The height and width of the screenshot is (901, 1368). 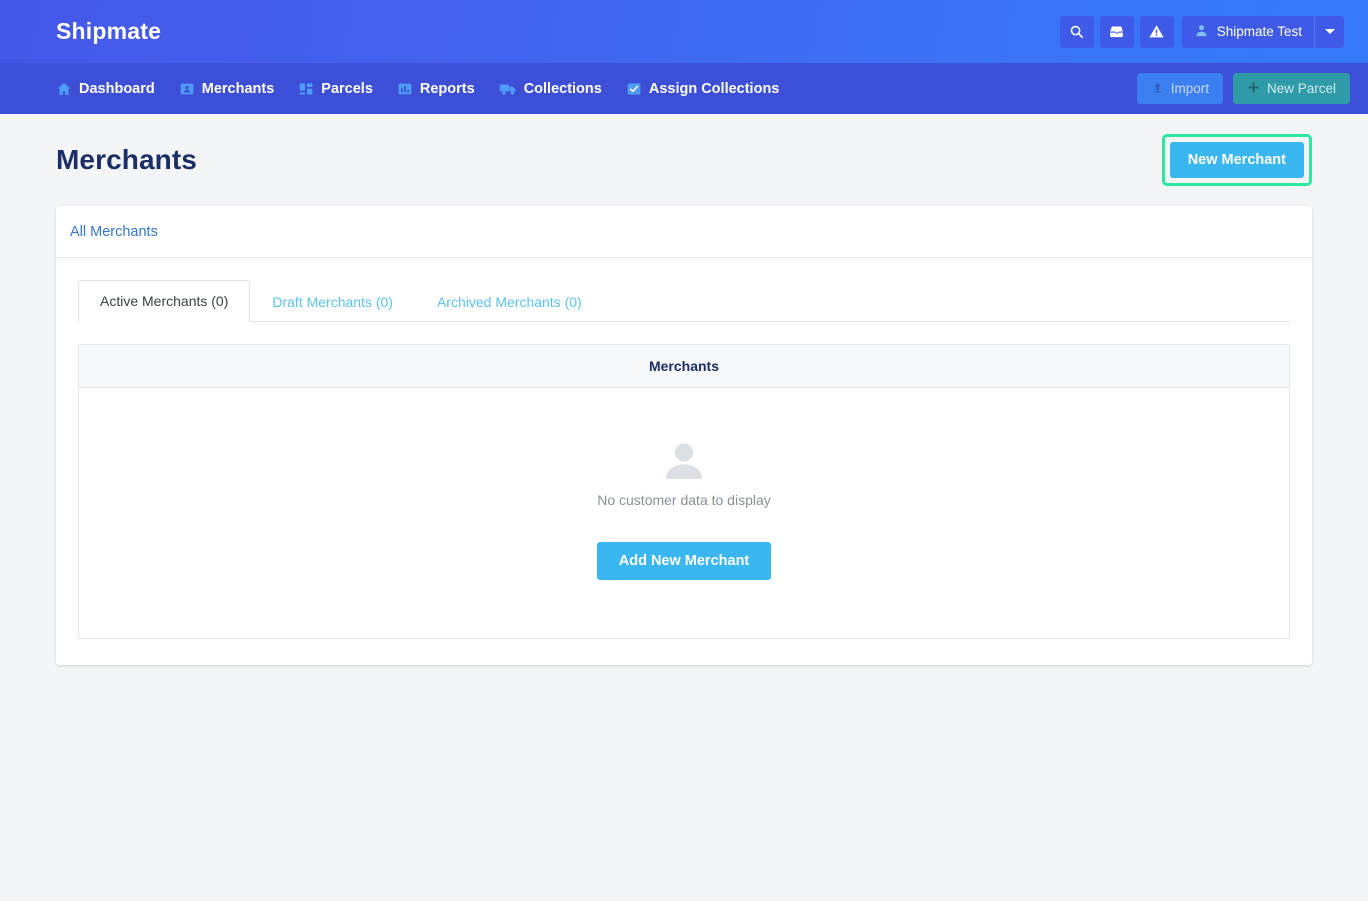 I want to click on alert-icon, so click(x=1156, y=31).